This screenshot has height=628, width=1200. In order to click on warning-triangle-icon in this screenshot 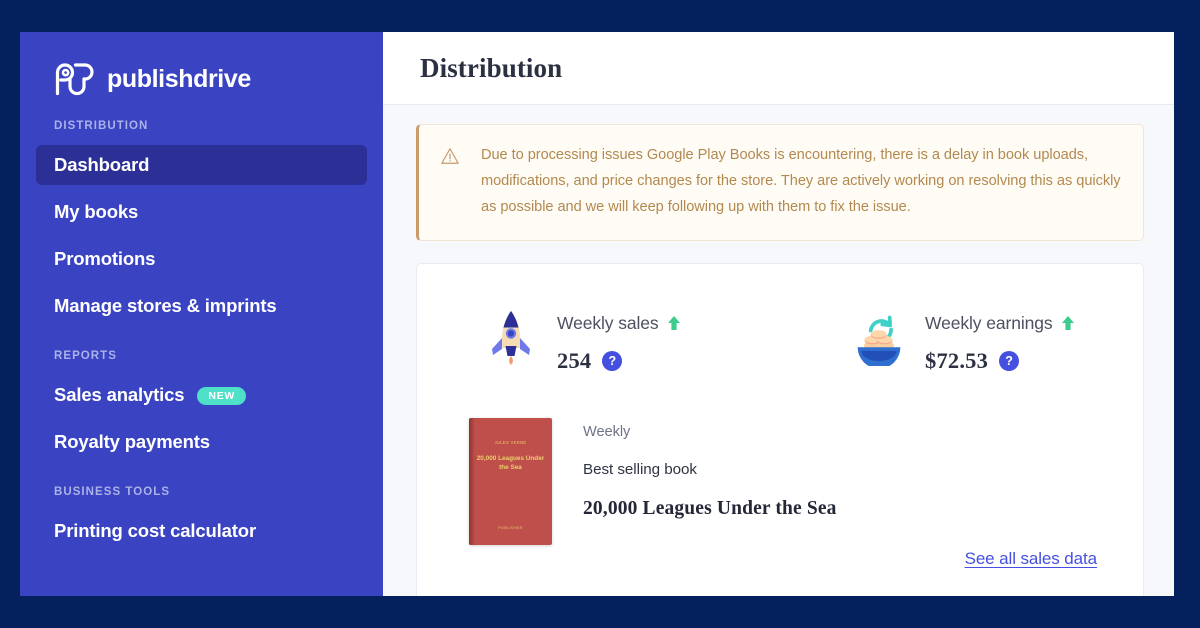, I will do `click(450, 156)`.